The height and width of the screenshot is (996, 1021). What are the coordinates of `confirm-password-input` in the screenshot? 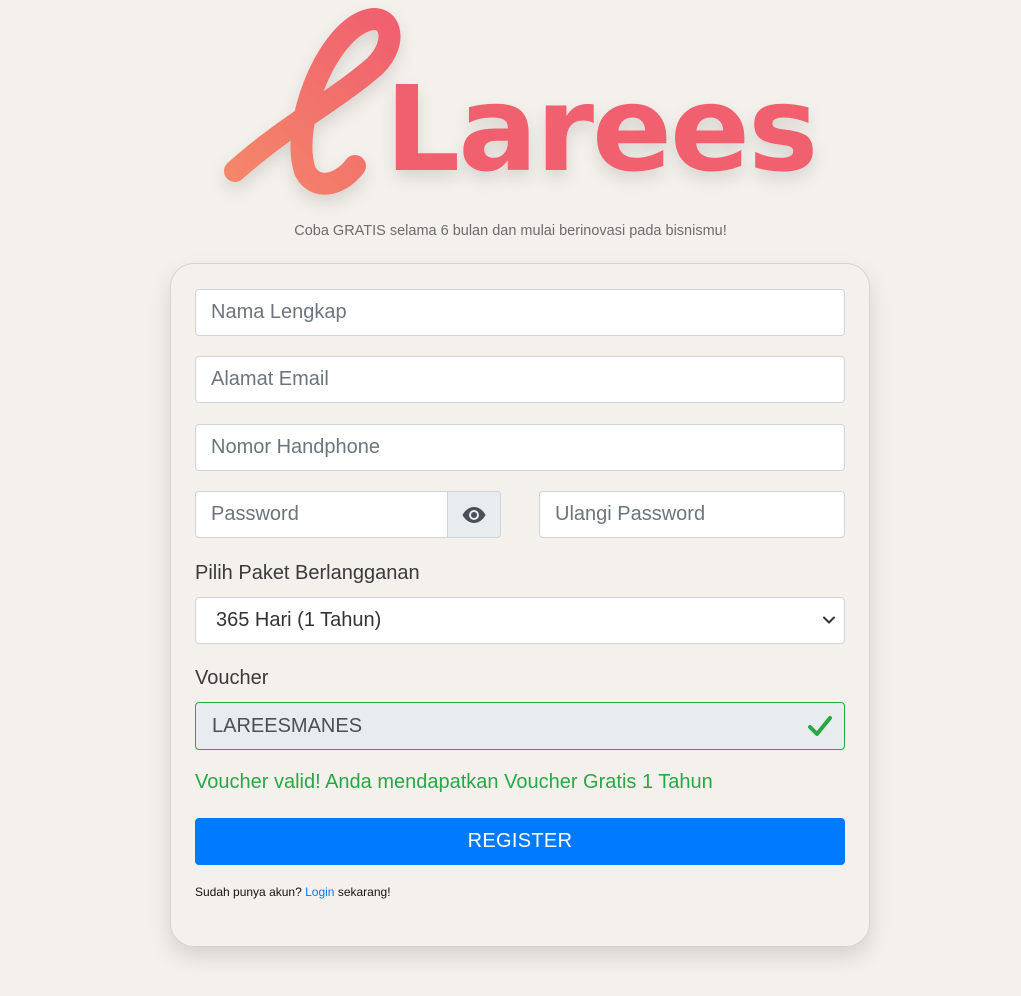 It's located at (692, 514).